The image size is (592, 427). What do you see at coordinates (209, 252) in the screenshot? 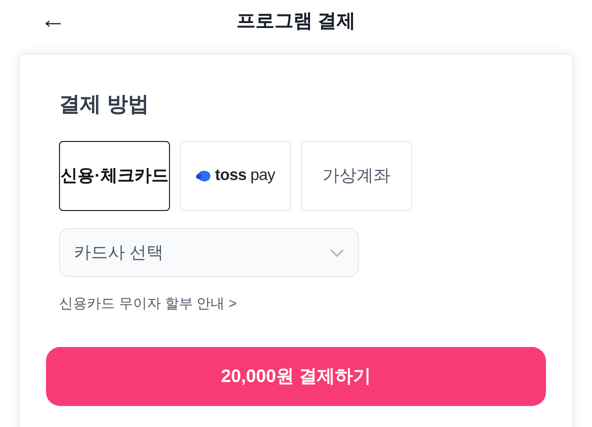
I see `card-issuer-select: 카드사 선택` at bounding box center [209, 252].